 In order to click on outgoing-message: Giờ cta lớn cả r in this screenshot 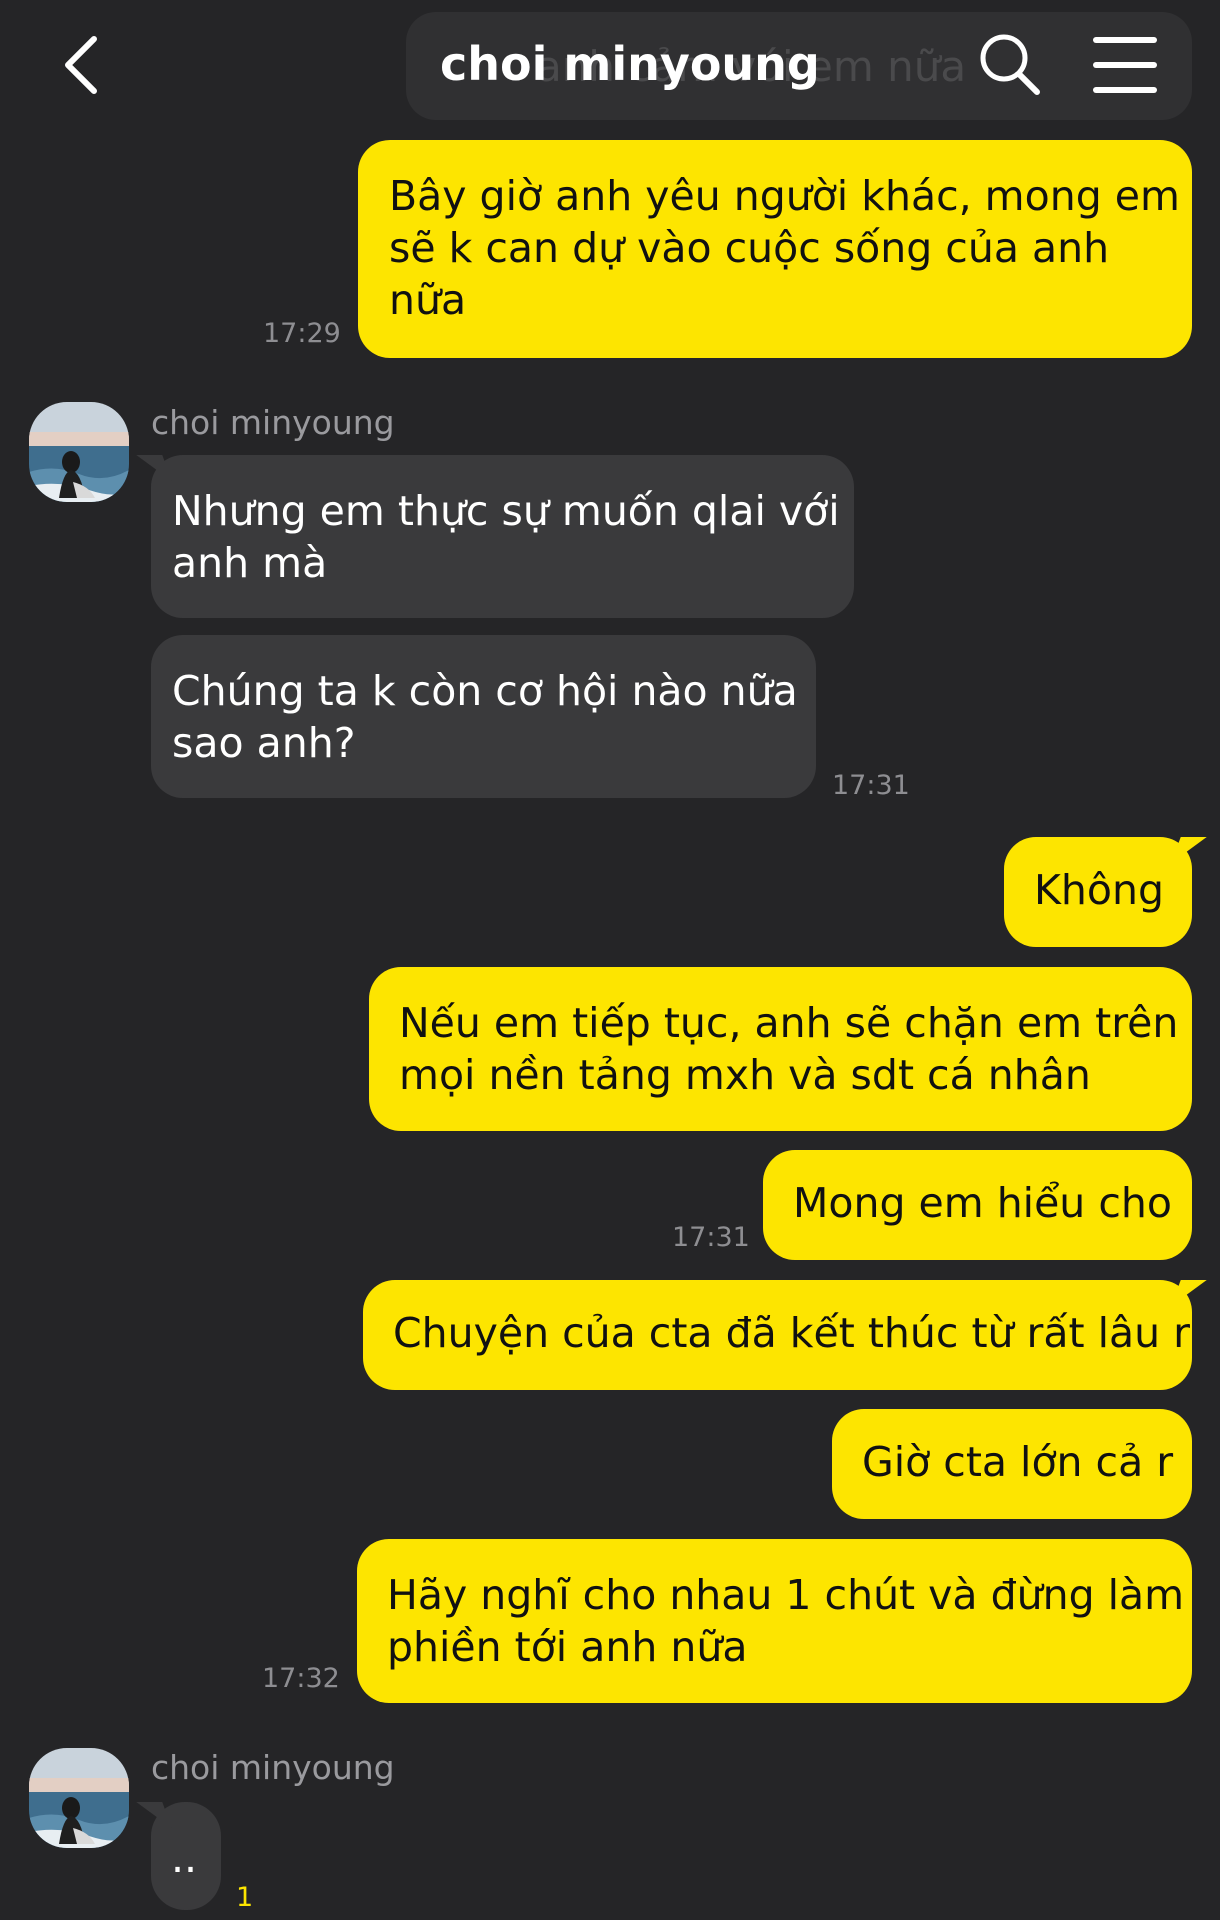, I will do `click(1012, 1464)`.